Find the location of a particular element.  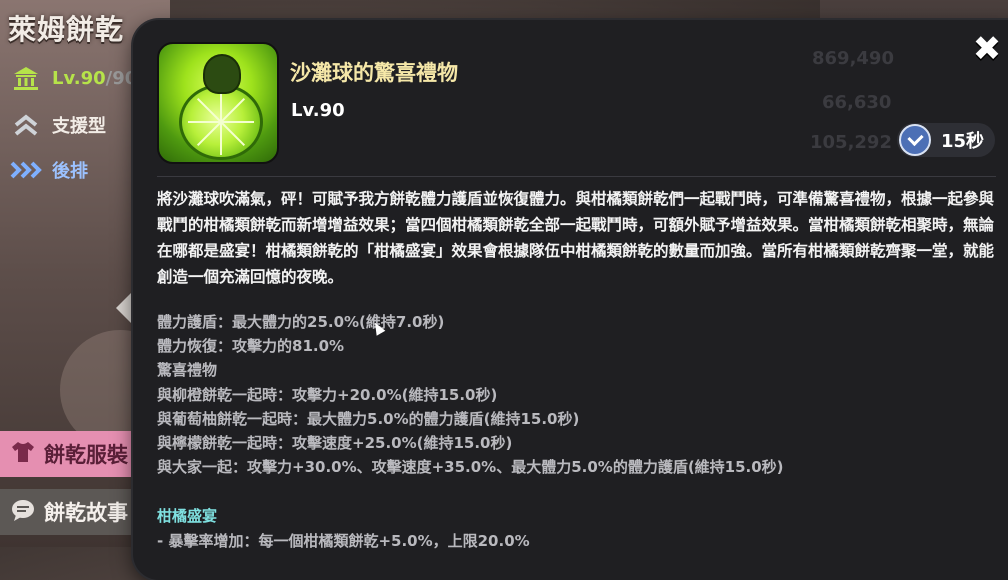

effect-line: 與檸檬餅乾一起時：攻擊速度+25.0%(維持15.0秒) is located at coordinates (335, 443).